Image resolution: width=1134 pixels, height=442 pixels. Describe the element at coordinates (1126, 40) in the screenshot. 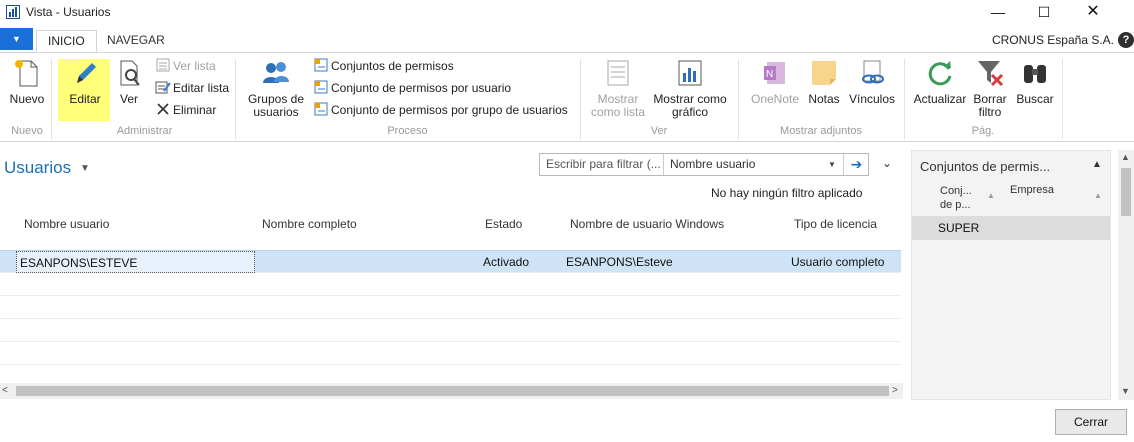

I see `help-icon: ?` at that location.